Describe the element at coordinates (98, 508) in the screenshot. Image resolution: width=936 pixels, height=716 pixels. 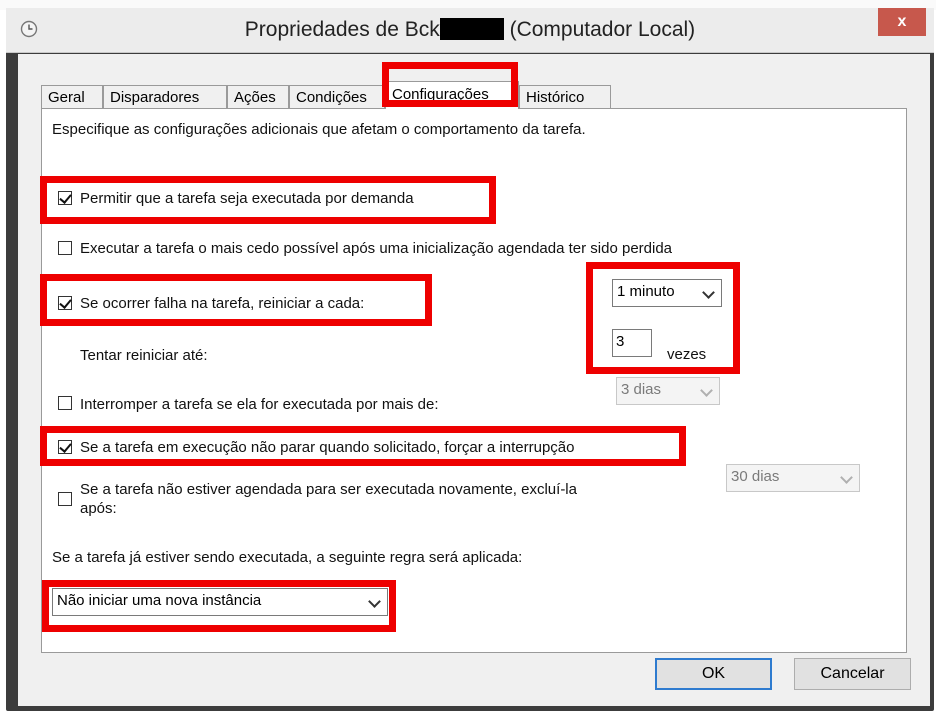
I see `delete-if-not-scheduled-label-line2: após:` at that location.